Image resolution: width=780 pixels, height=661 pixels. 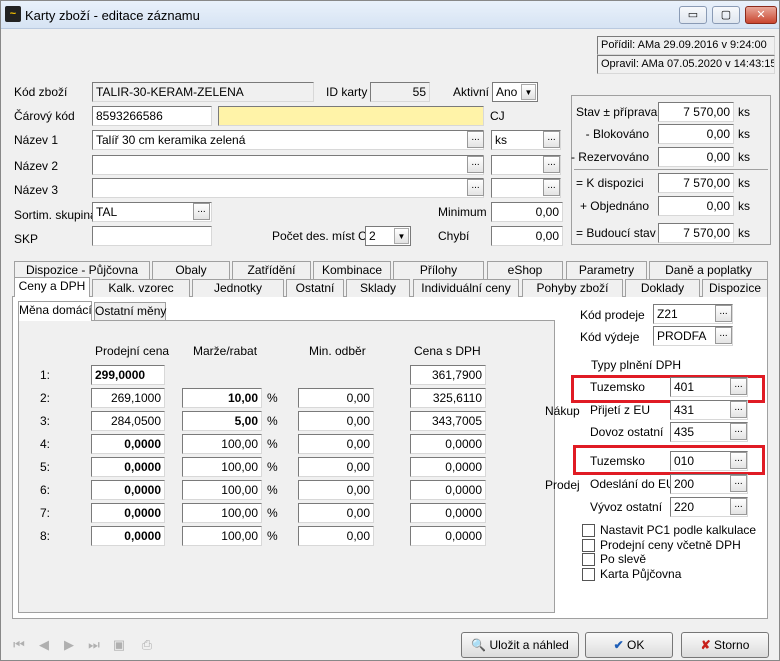 I want to click on header-prodejni-cena: Prodejní cena, so click(x=132, y=351).